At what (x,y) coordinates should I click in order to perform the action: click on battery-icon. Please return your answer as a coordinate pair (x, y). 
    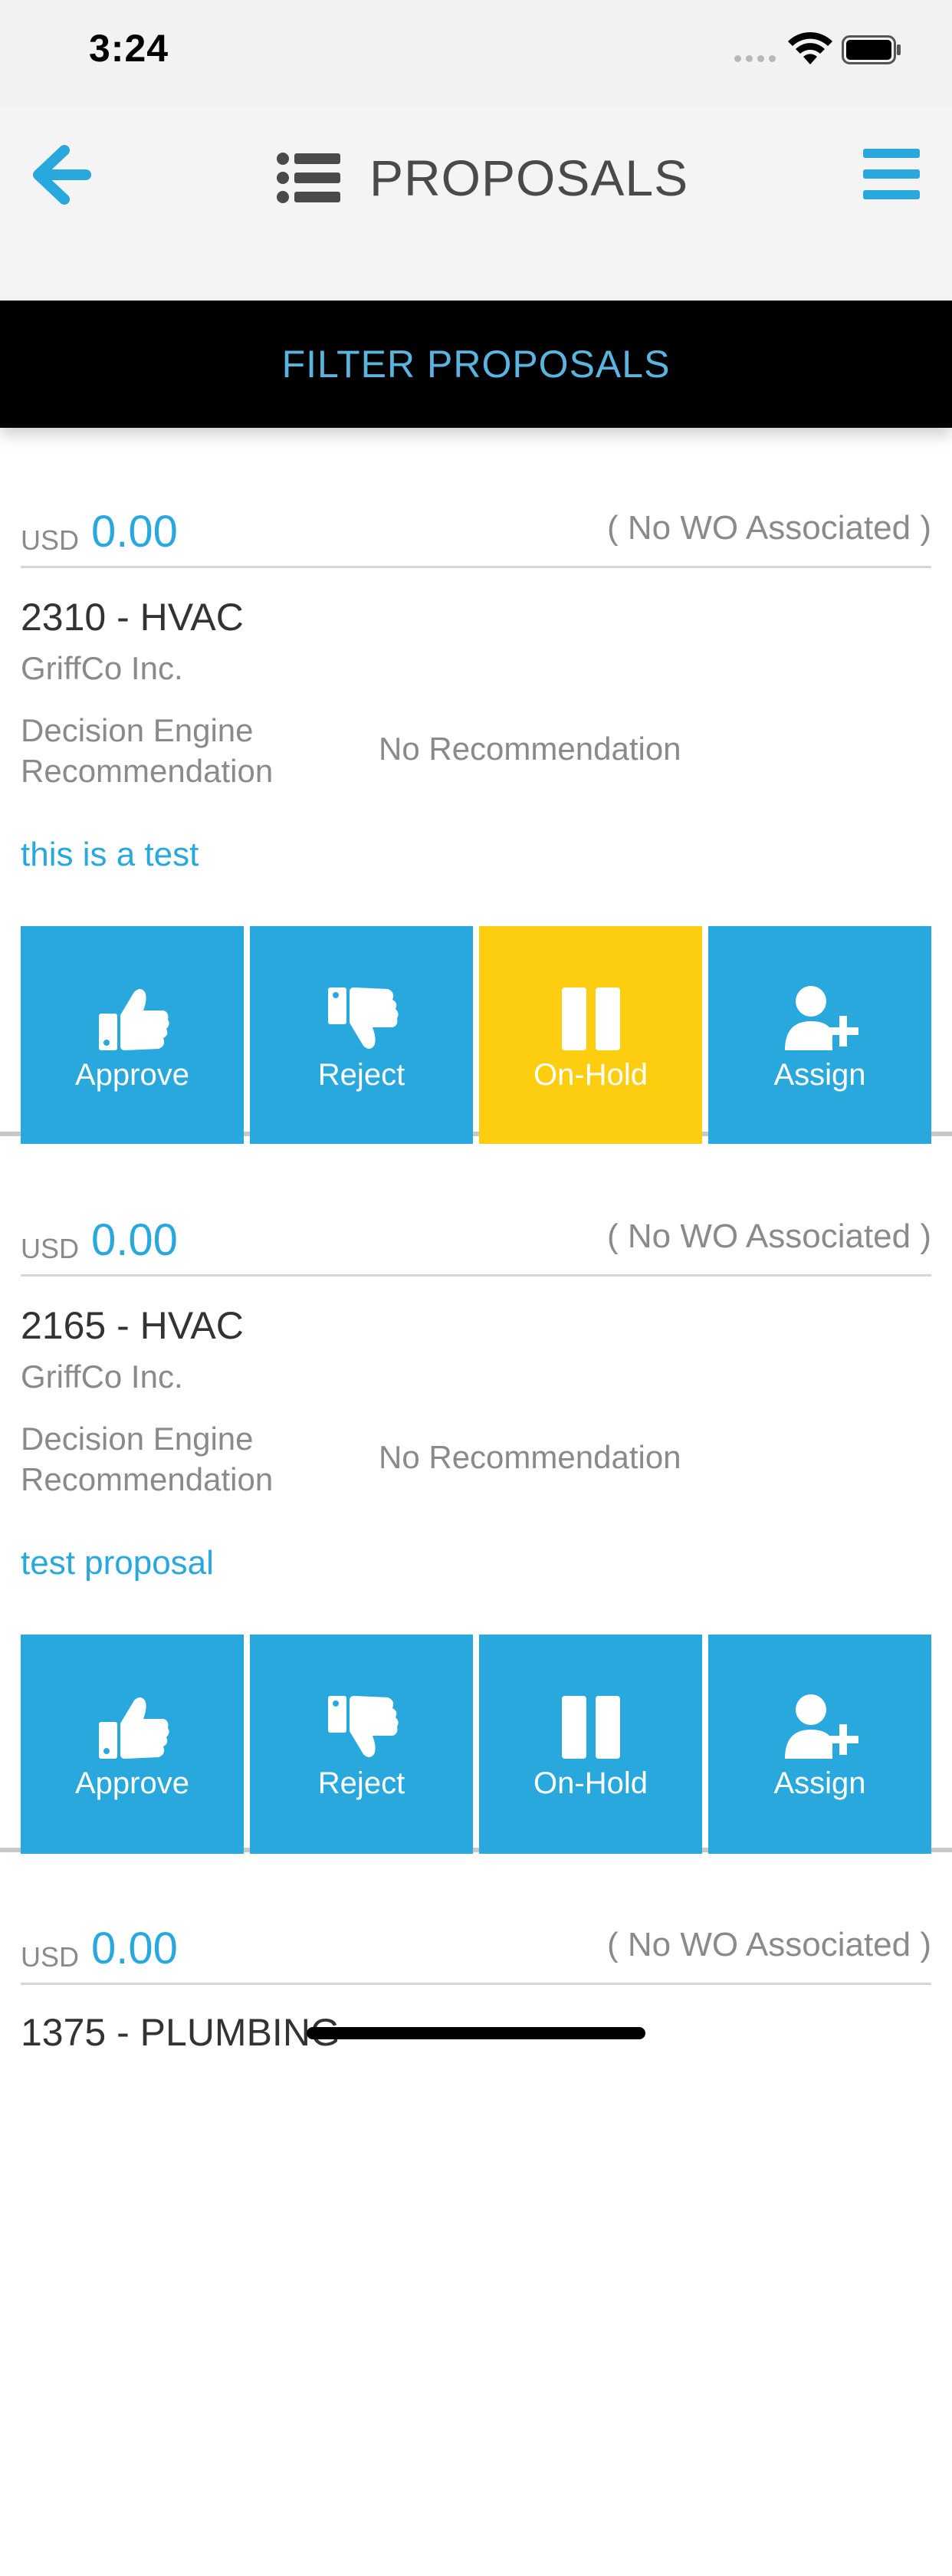
    Looking at the image, I should click on (872, 49).